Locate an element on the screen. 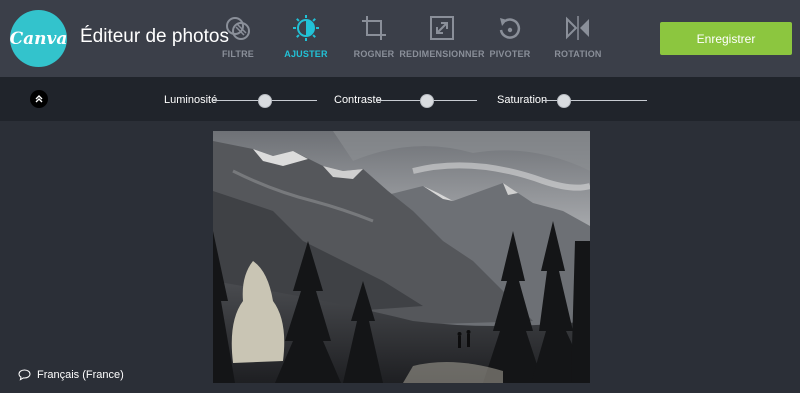 This screenshot has width=800, height=393. language-label: Français (France) is located at coordinates (80, 375).